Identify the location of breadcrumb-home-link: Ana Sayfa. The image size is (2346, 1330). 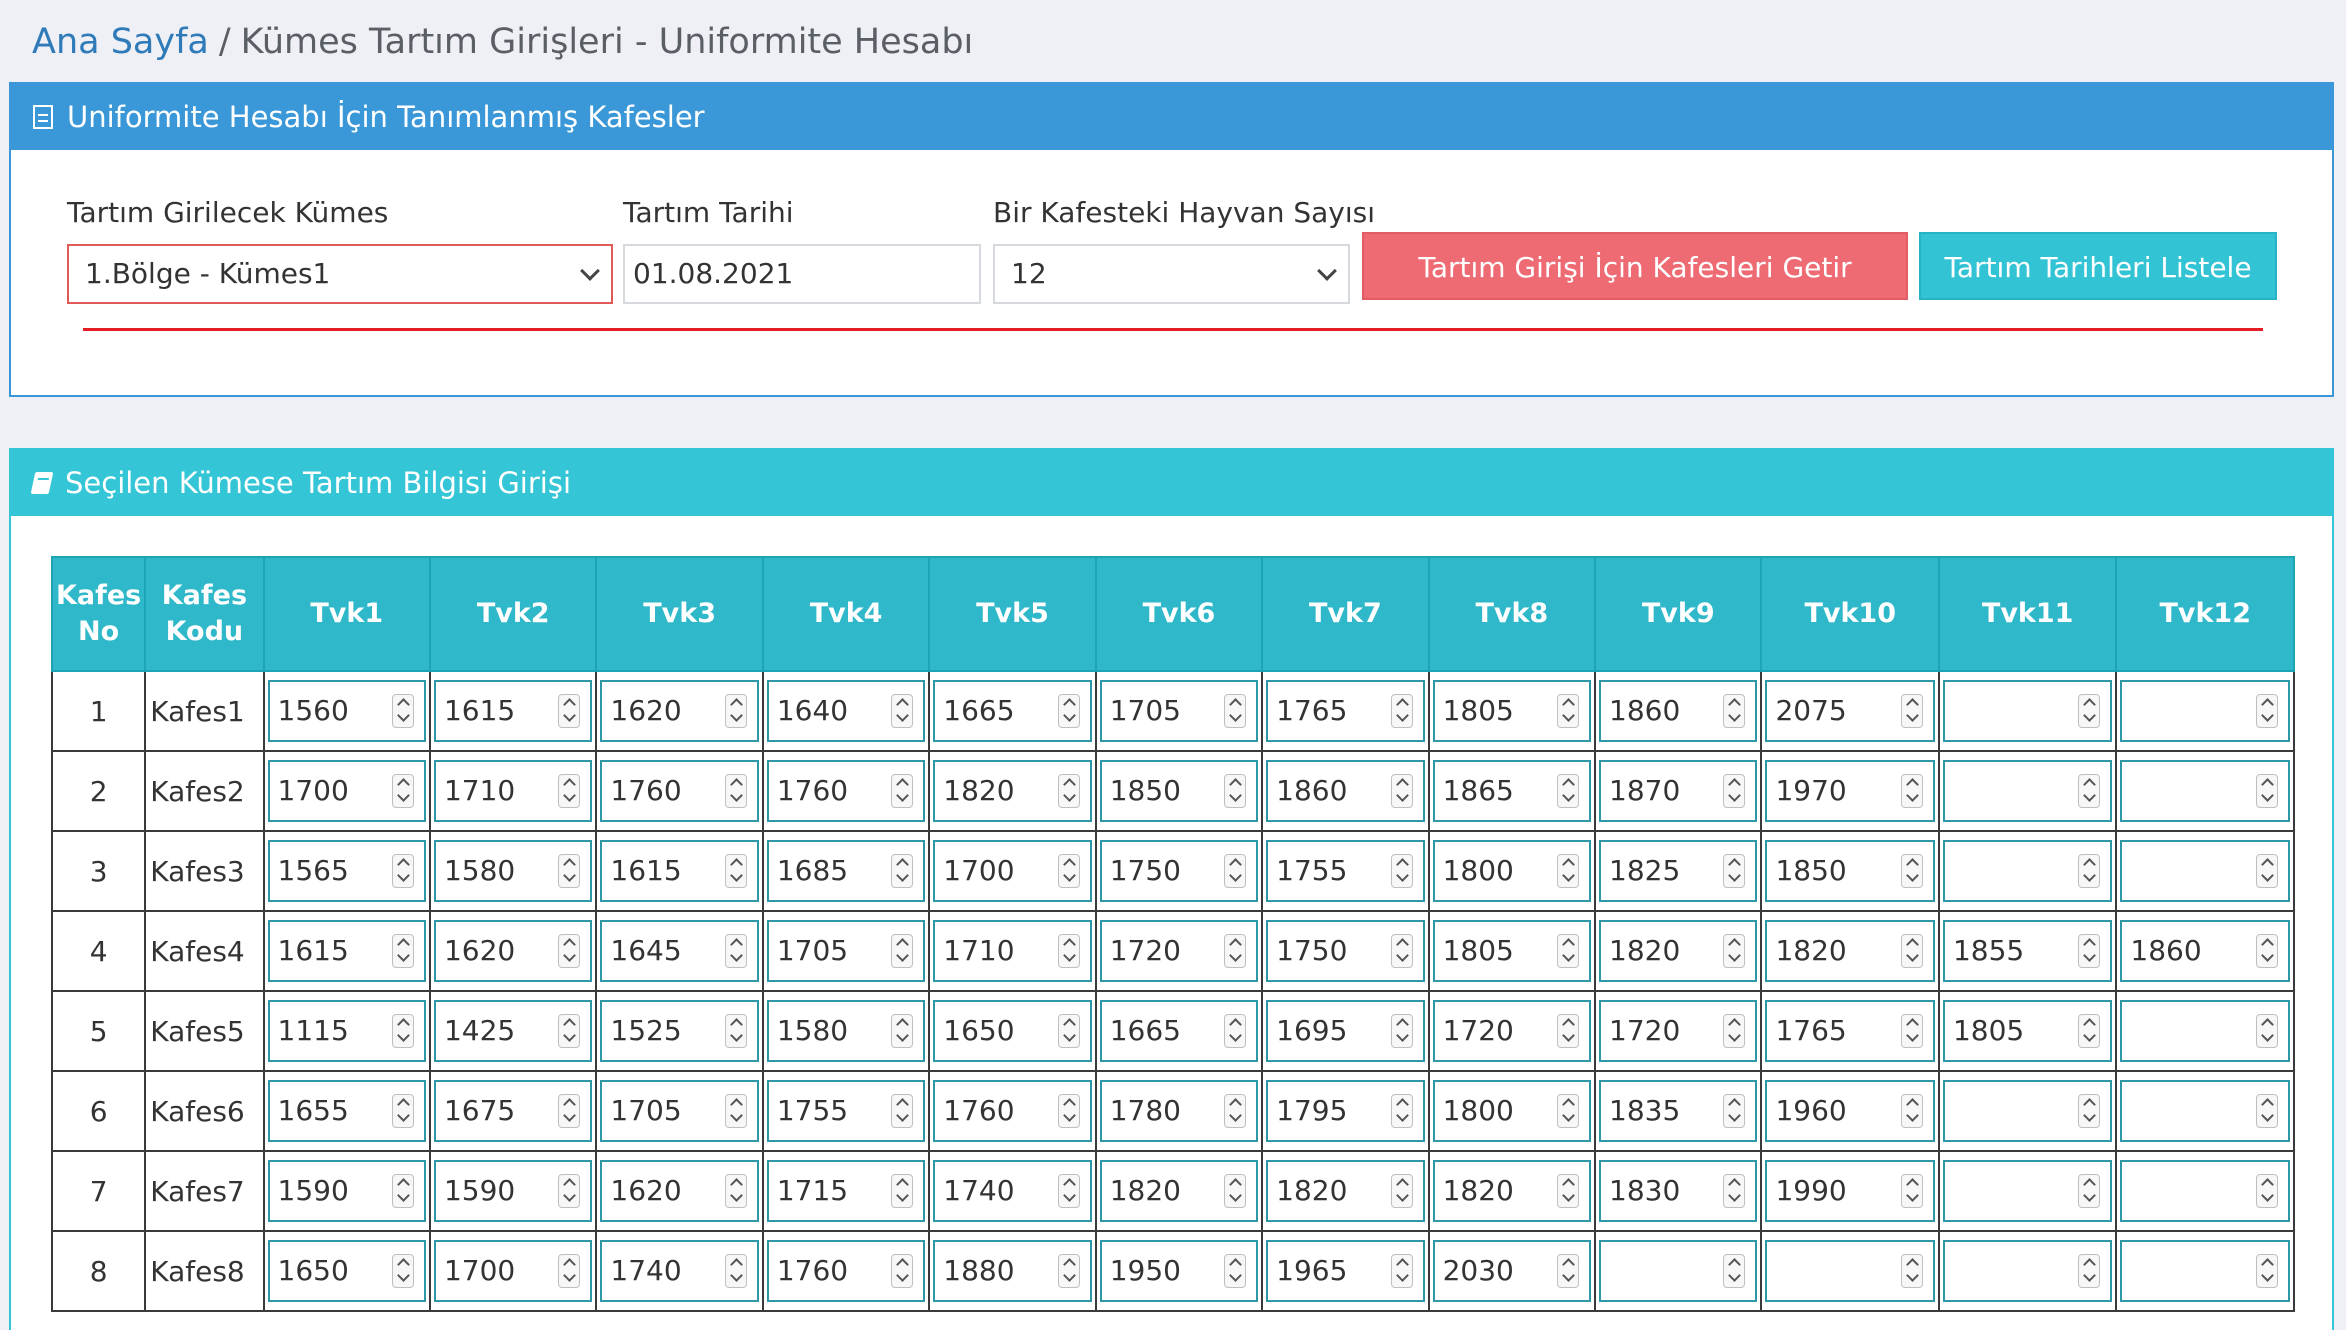
(120, 42).